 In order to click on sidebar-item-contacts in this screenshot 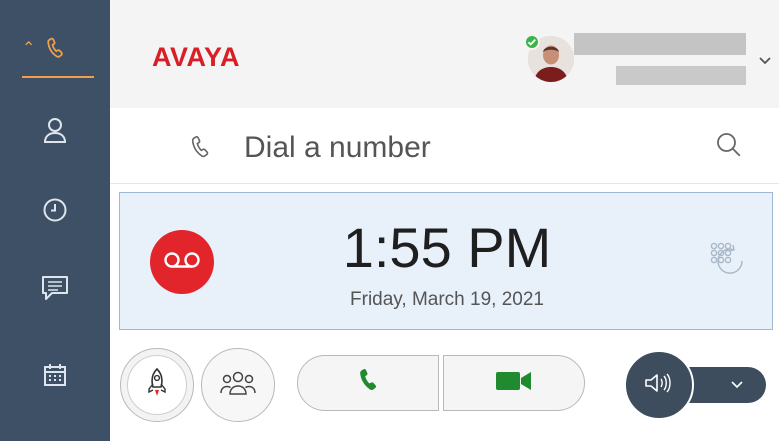, I will do `click(55, 132)`.